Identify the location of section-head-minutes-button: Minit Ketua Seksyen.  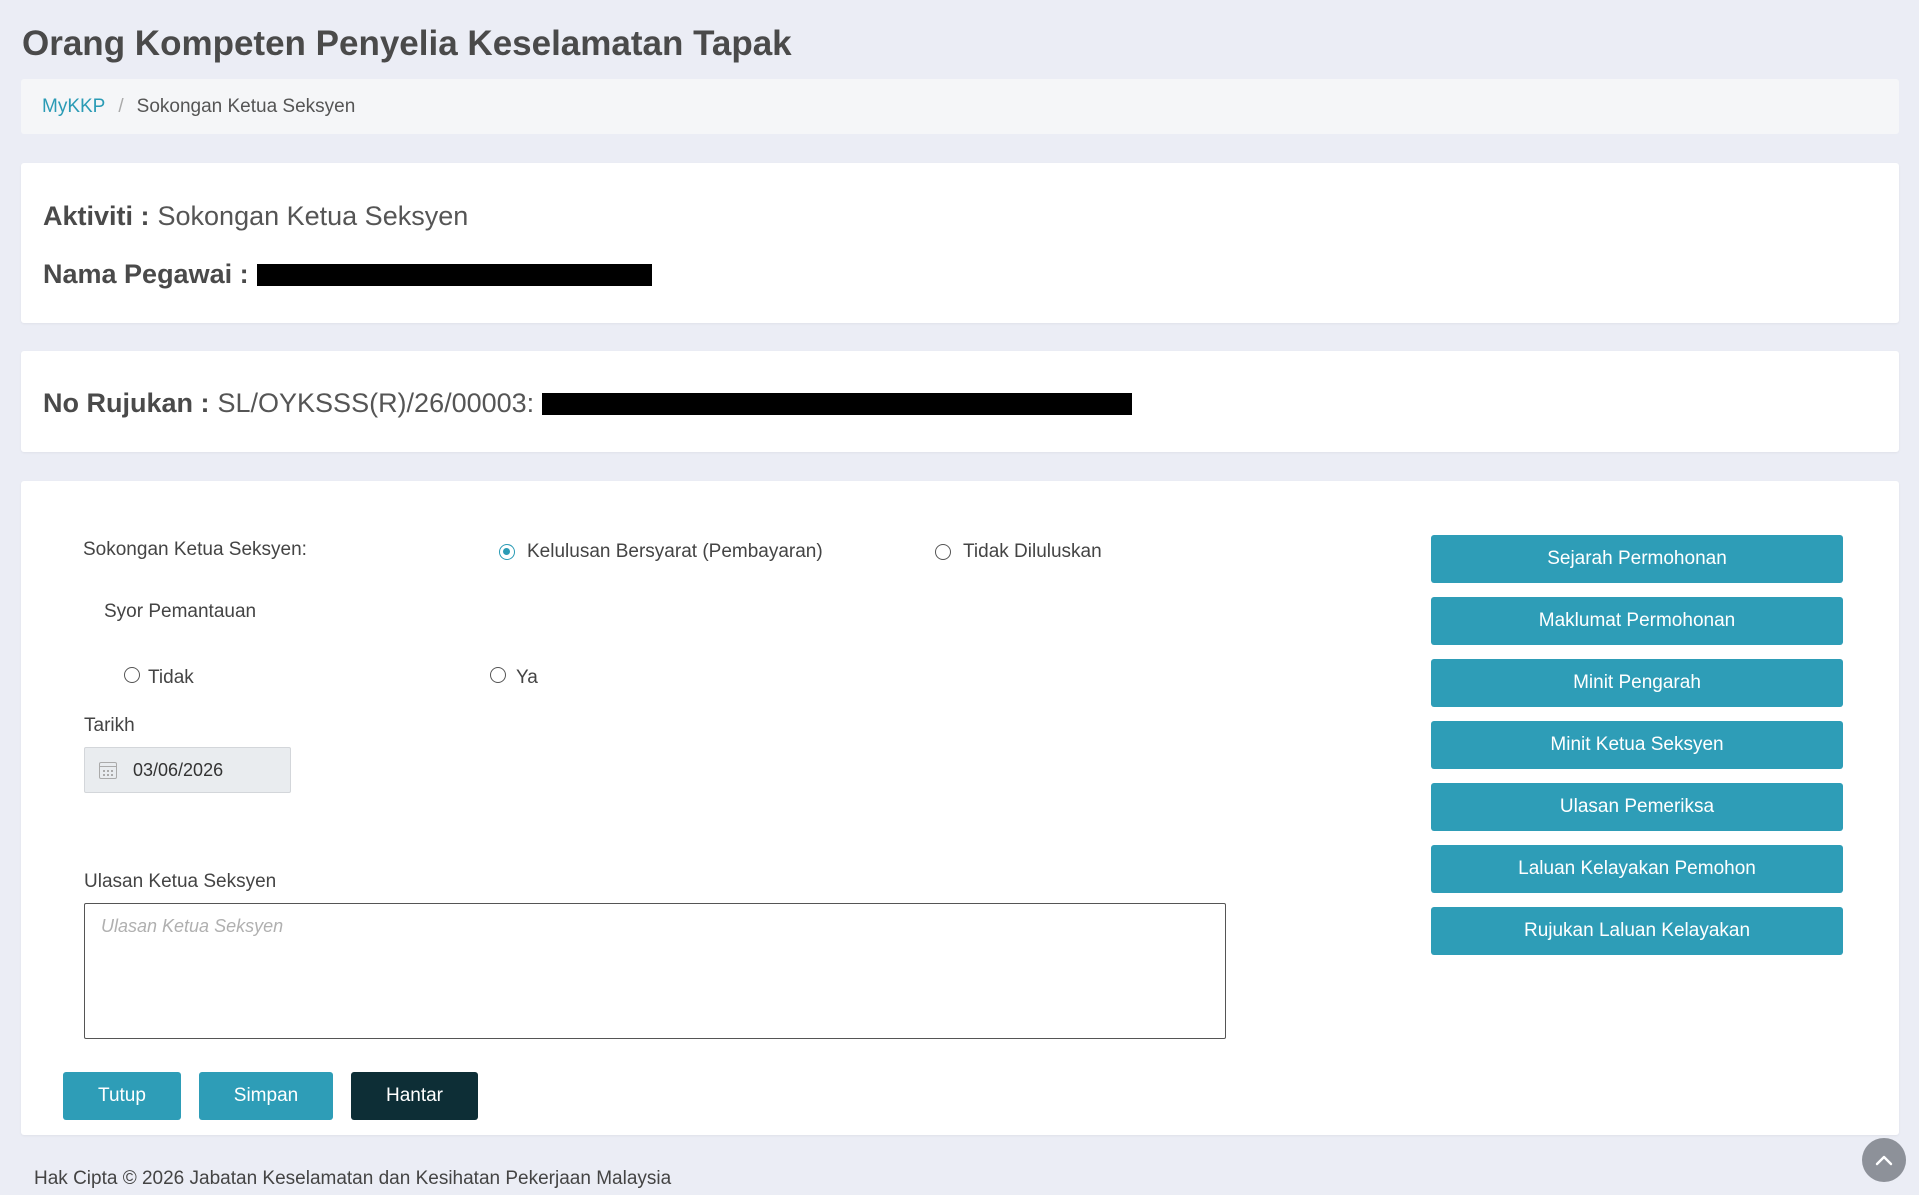
(1637, 745).